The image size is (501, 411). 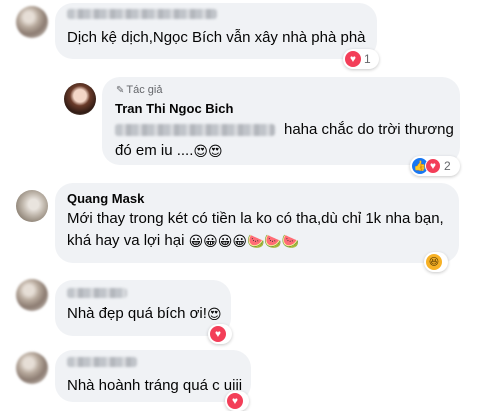 What do you see at coordinates (174, 108) in the screenshot?
I see `comment-author-name: Tran Thi Ngoc Bich` at bounding box center [174, 108].